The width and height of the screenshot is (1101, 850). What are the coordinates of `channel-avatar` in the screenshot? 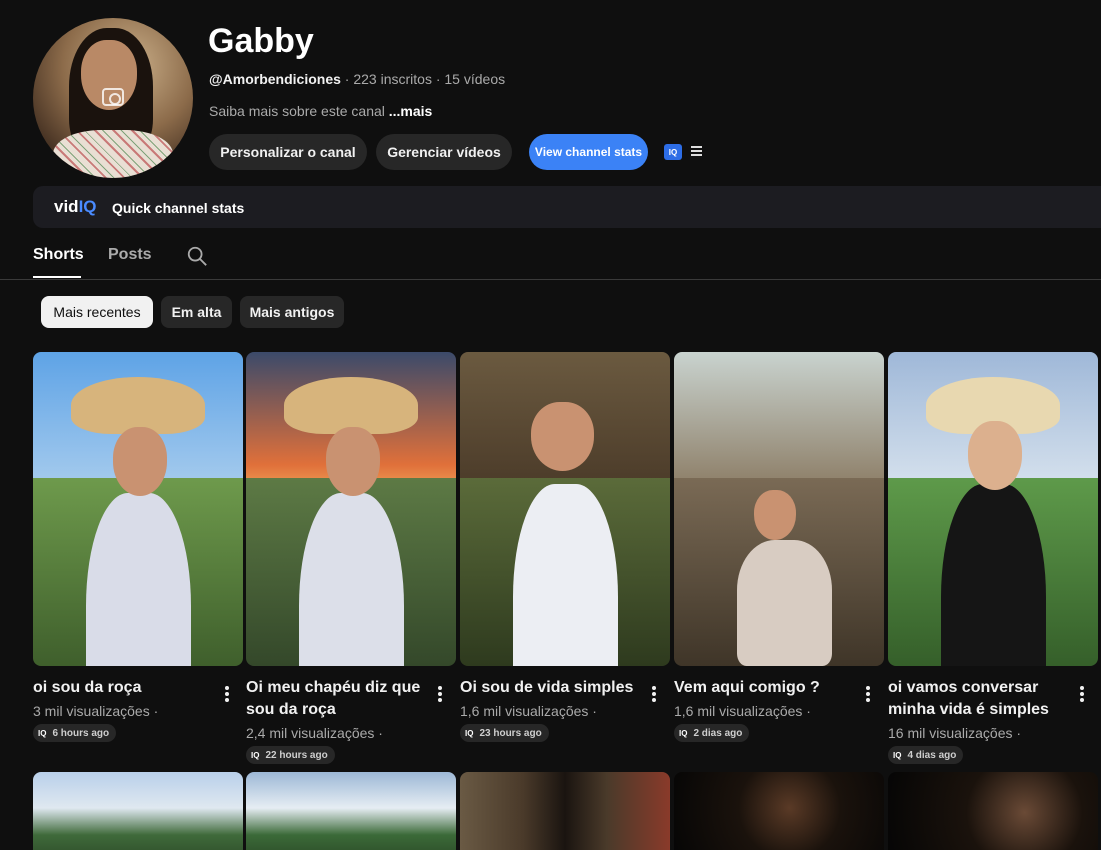 It's located at (113, 98).